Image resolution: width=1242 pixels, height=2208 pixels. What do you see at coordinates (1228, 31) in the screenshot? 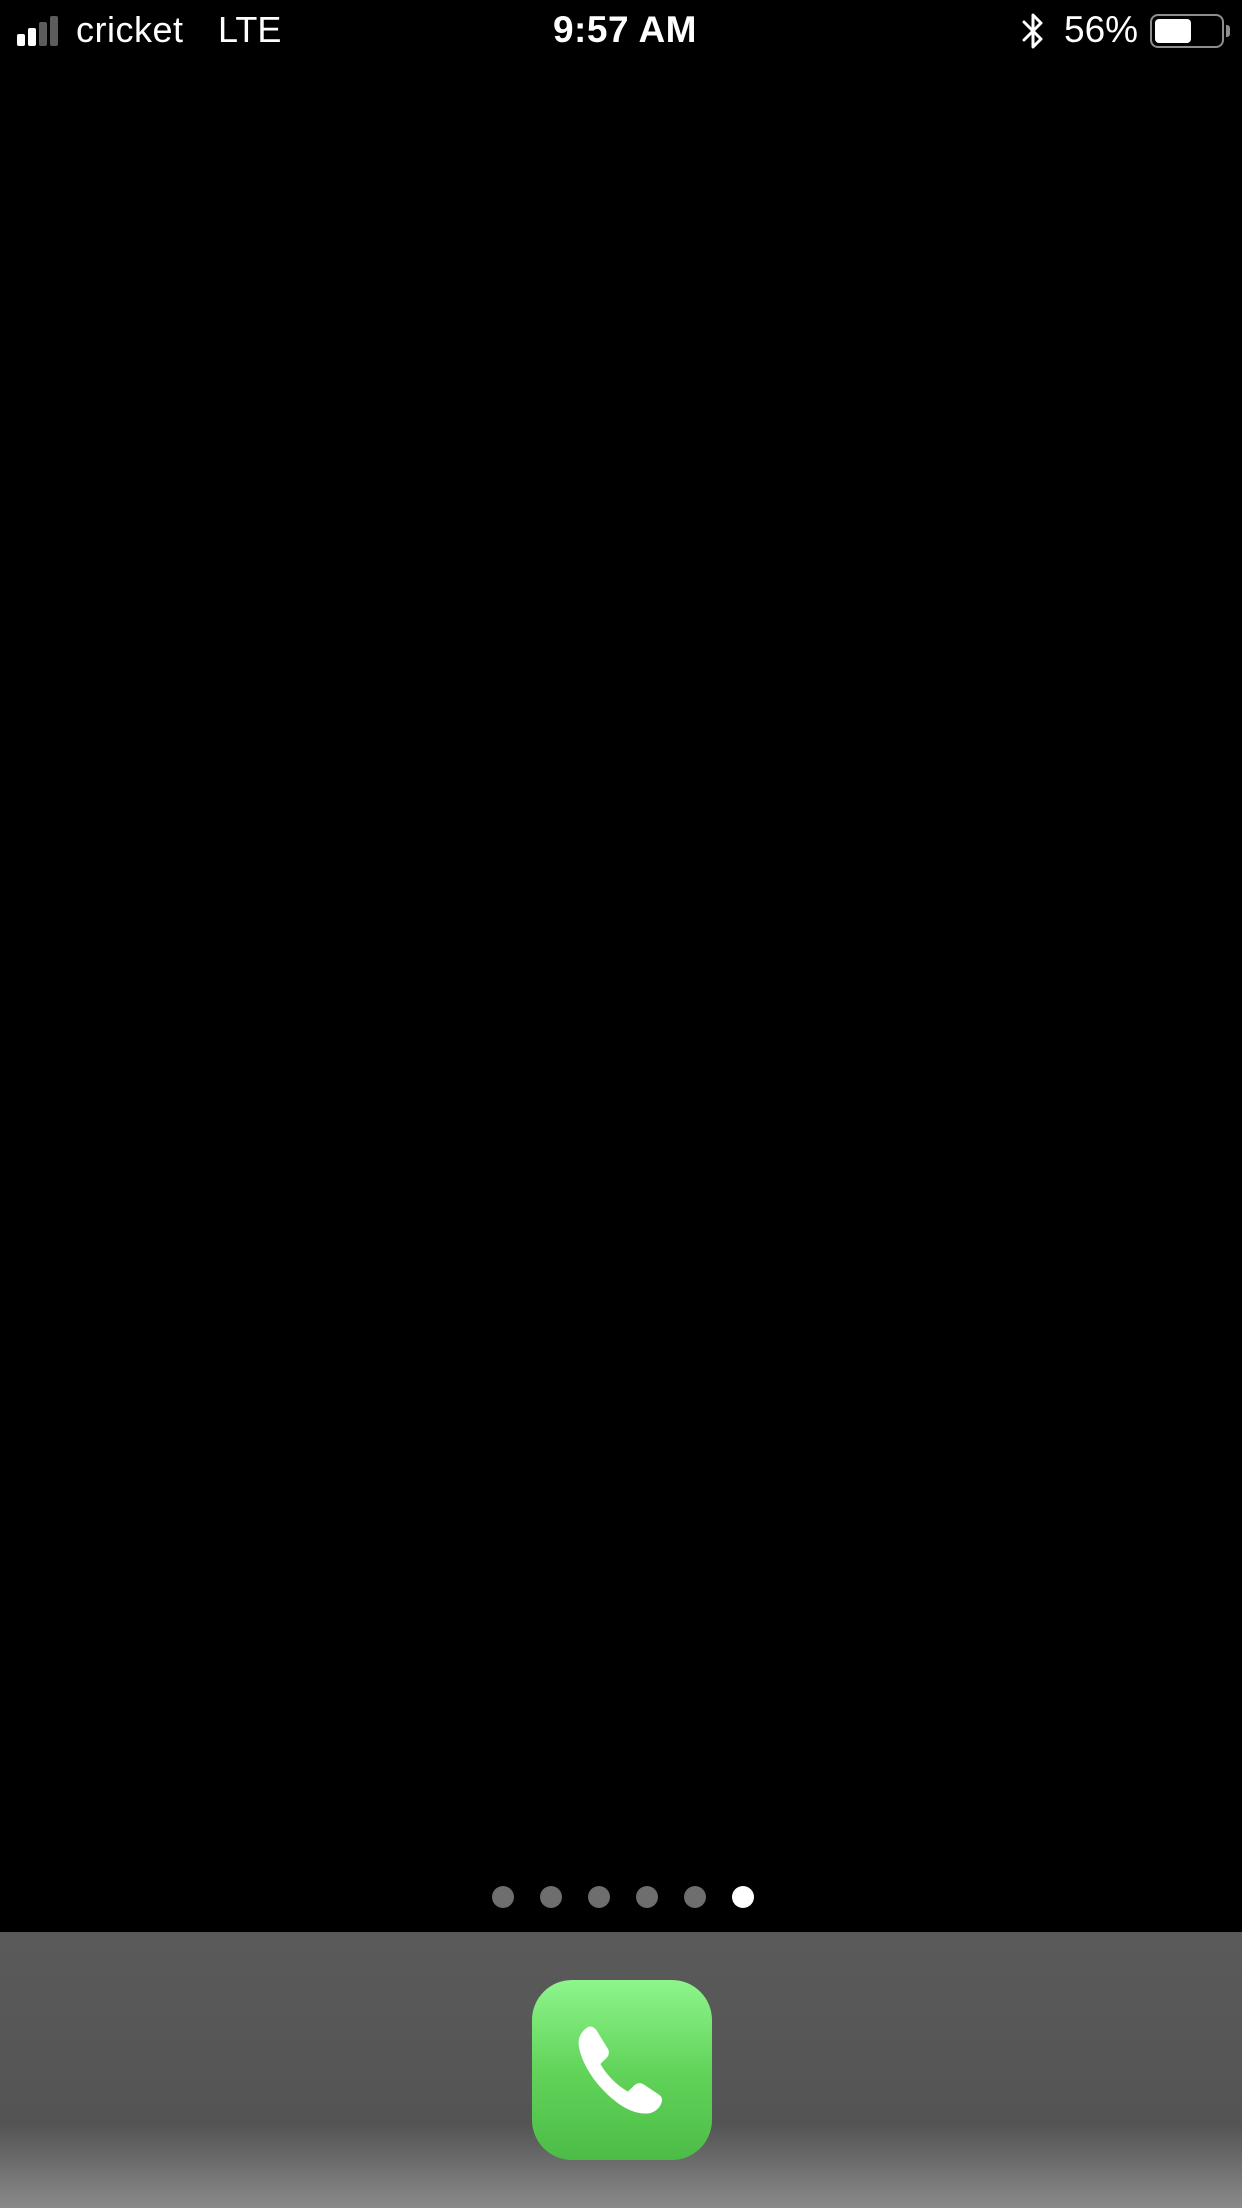
I see `battery-terminal` at bounding box center [1228, 31].